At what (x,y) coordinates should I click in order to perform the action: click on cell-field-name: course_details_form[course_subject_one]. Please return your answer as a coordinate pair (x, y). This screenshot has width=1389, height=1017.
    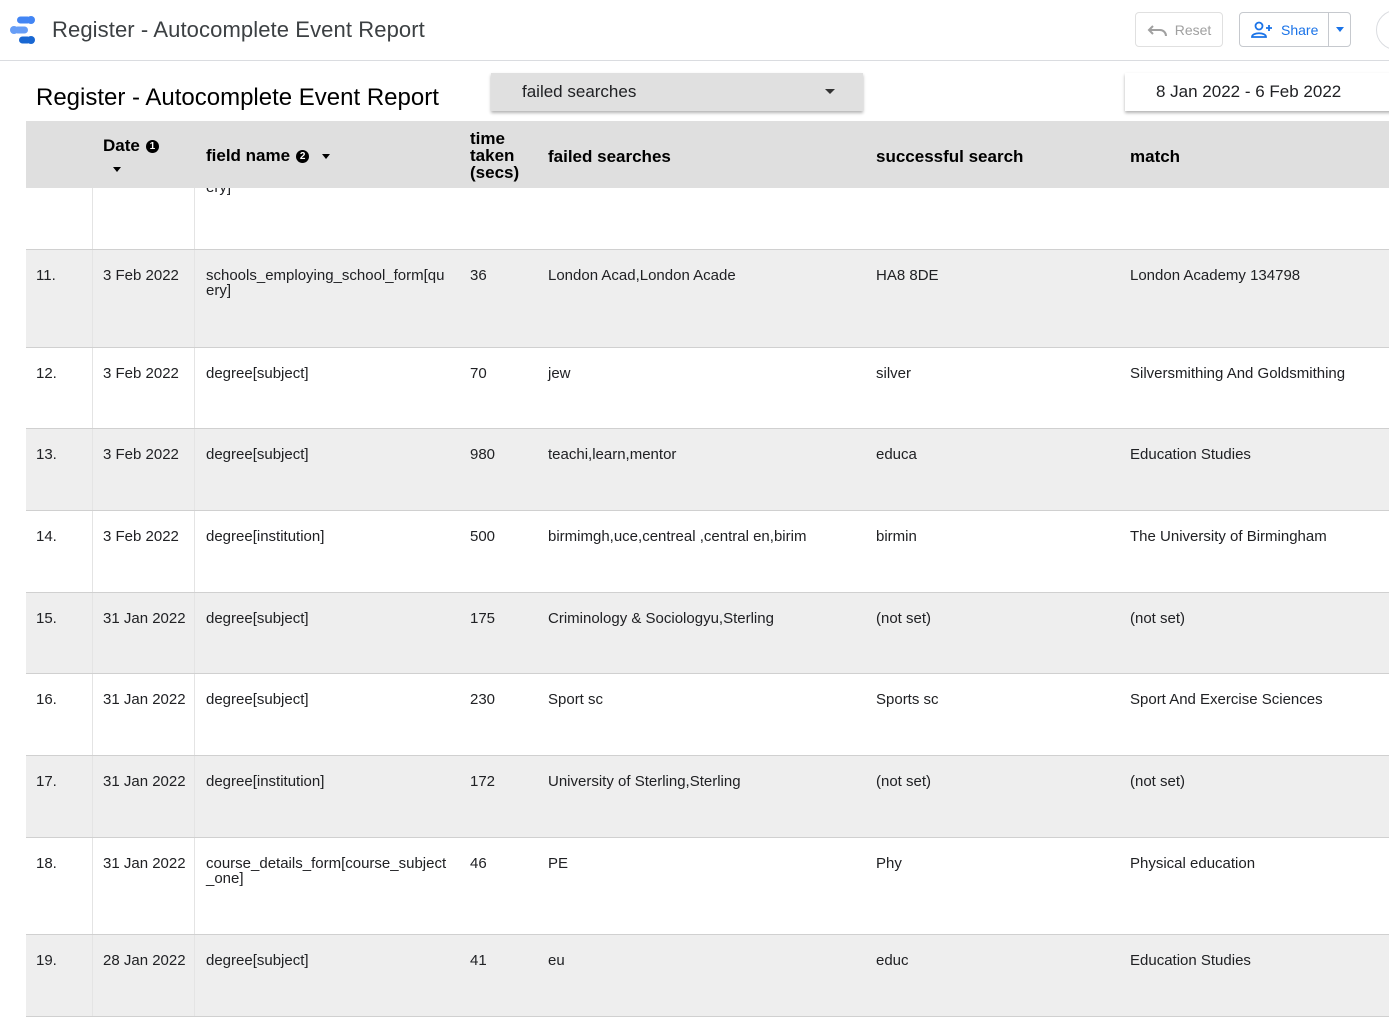
    Looking at the image, I should click on (326, 871).